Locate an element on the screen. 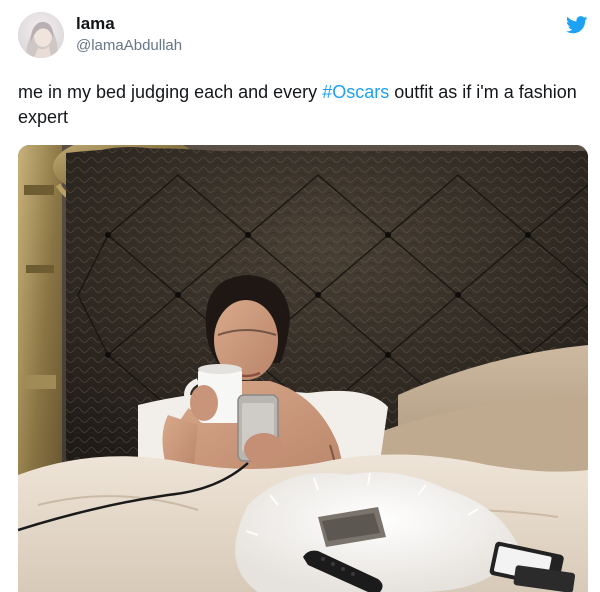 The image size is (600, 592). twitter-bird-icon is located at coordinates (577, 25).